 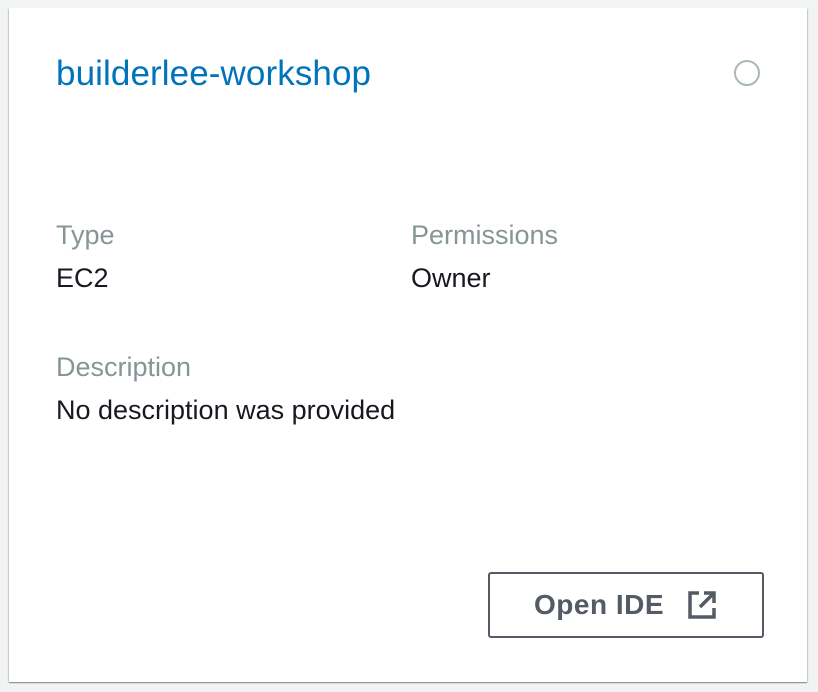 I want to click on type-value: EC2, so click(x=82, y=278).